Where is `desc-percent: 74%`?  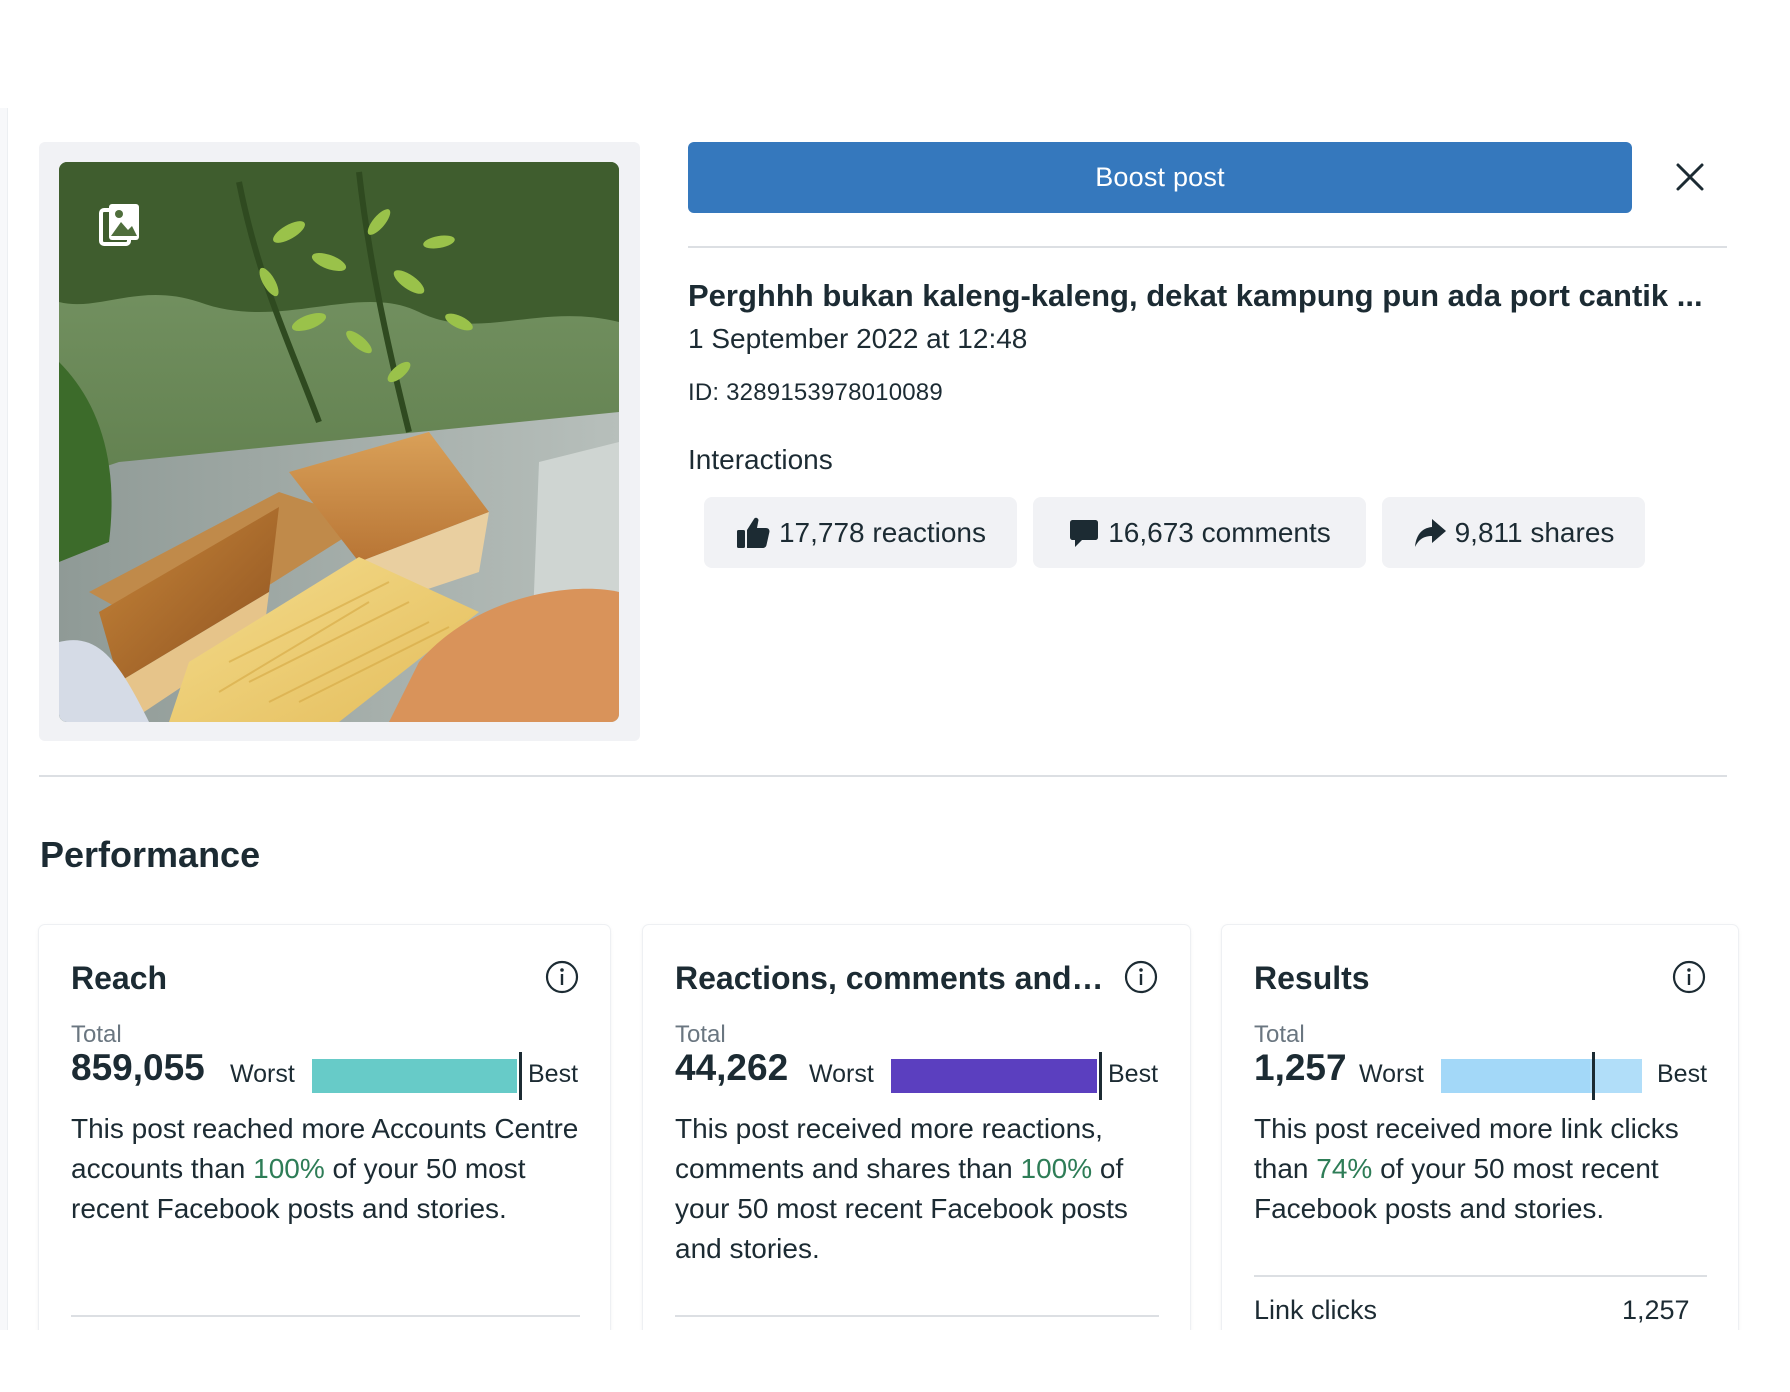 desc-percent: 74% is located at coordinates (1344, 1168).